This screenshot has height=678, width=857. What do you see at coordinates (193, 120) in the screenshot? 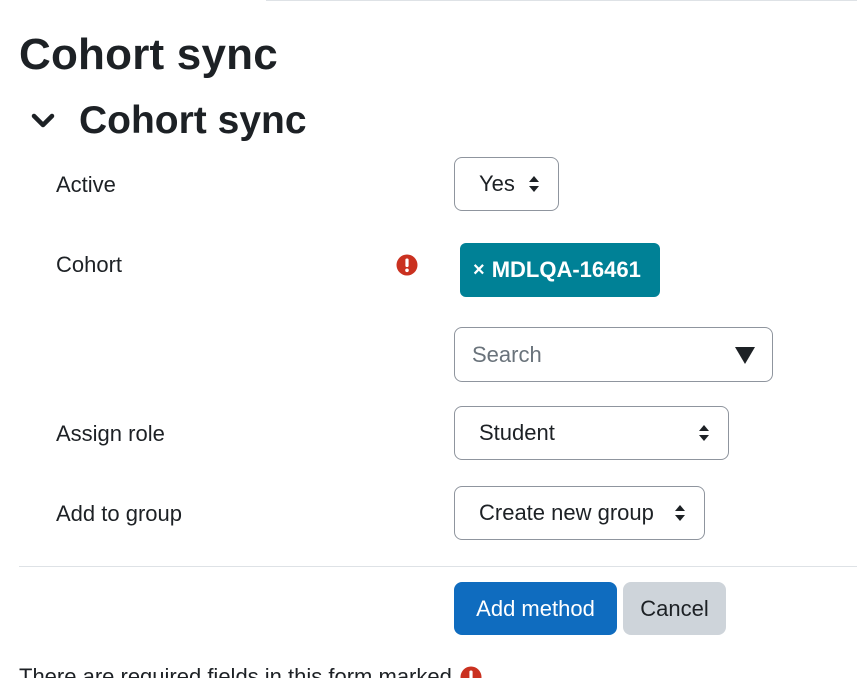
I see `section-title: Cohort sync` at bounding box center [193, 120].